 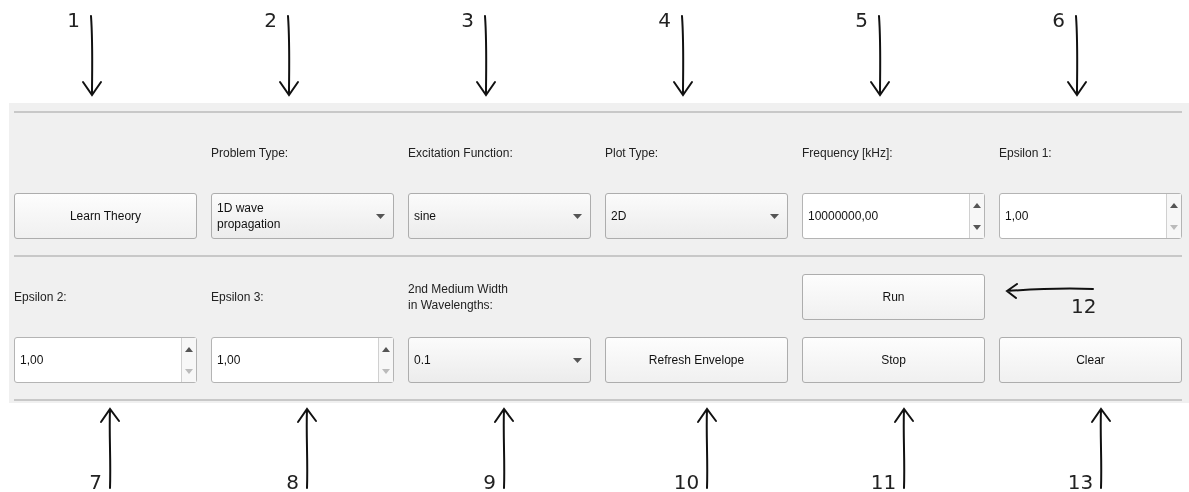 What do you see at coordinates (696, 216) in the screenshot?
I see `dropdown: 2D` at bounding box center [696, 216].